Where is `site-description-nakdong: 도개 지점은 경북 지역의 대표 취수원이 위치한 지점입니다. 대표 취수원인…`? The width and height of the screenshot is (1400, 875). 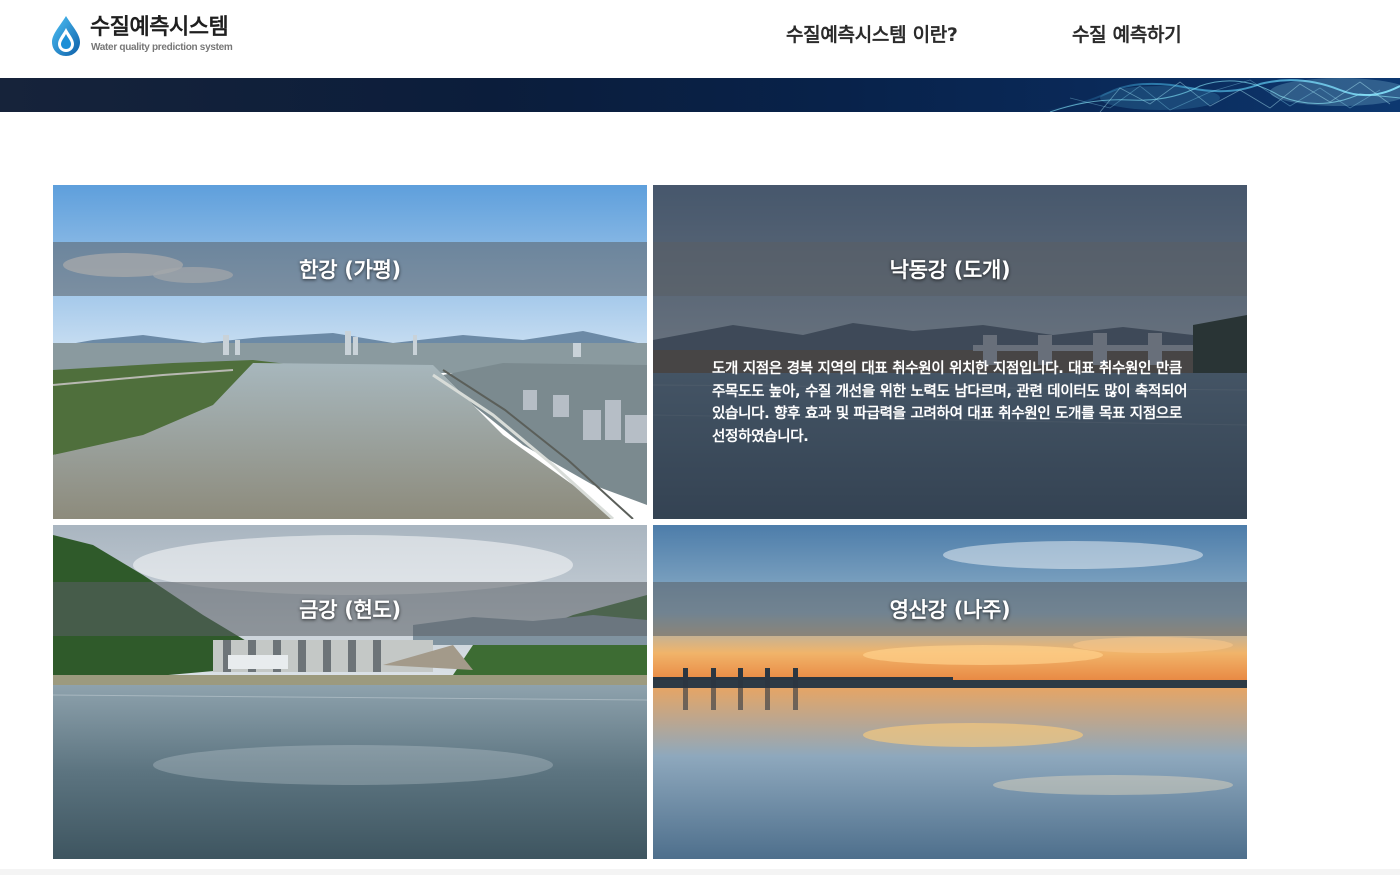
site-description-nakdong: 도개 지점은 경북 지역의 대표 취수원이 위치한 지점입니다. 대표 취수원인… is located at coordinates (950, 403).